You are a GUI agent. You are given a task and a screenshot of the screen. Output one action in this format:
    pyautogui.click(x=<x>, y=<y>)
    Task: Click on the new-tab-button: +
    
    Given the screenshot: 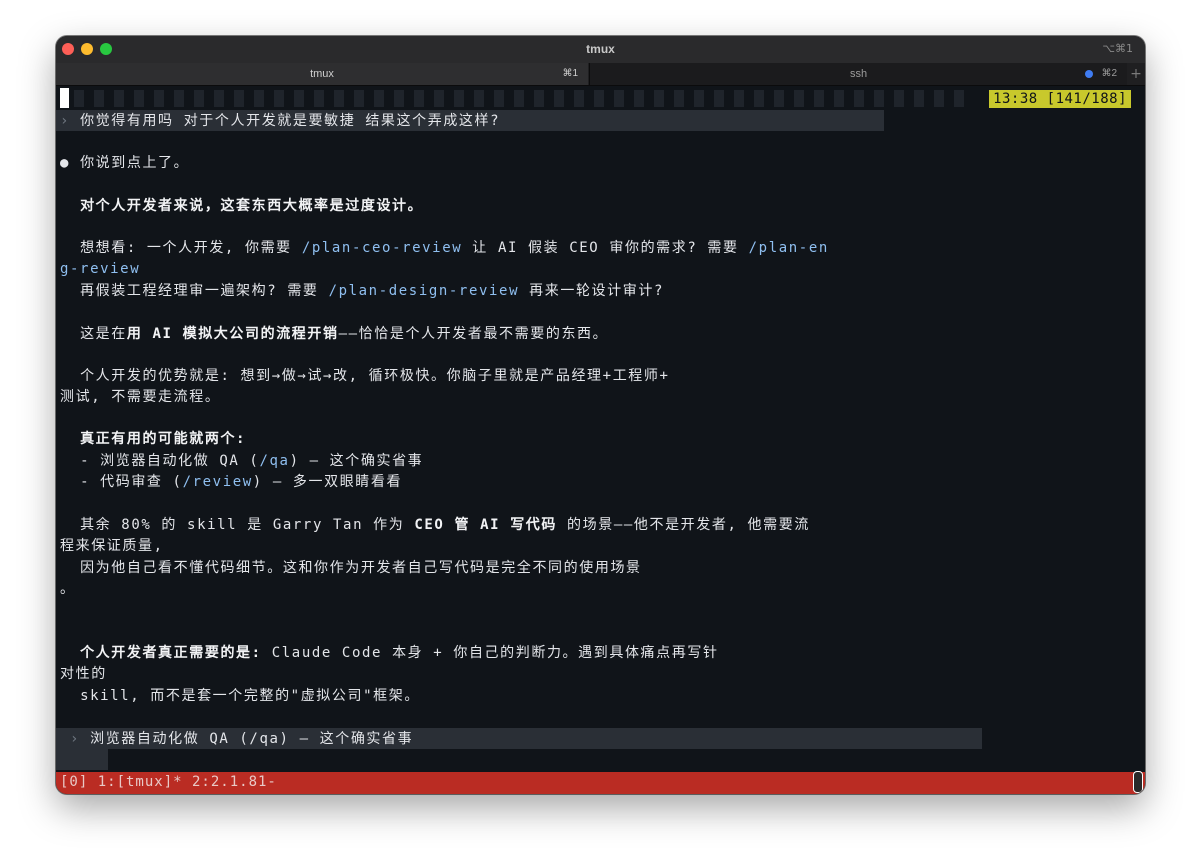 What is the action you would take?
    pyautogui.click(x=1136, y=74)
    